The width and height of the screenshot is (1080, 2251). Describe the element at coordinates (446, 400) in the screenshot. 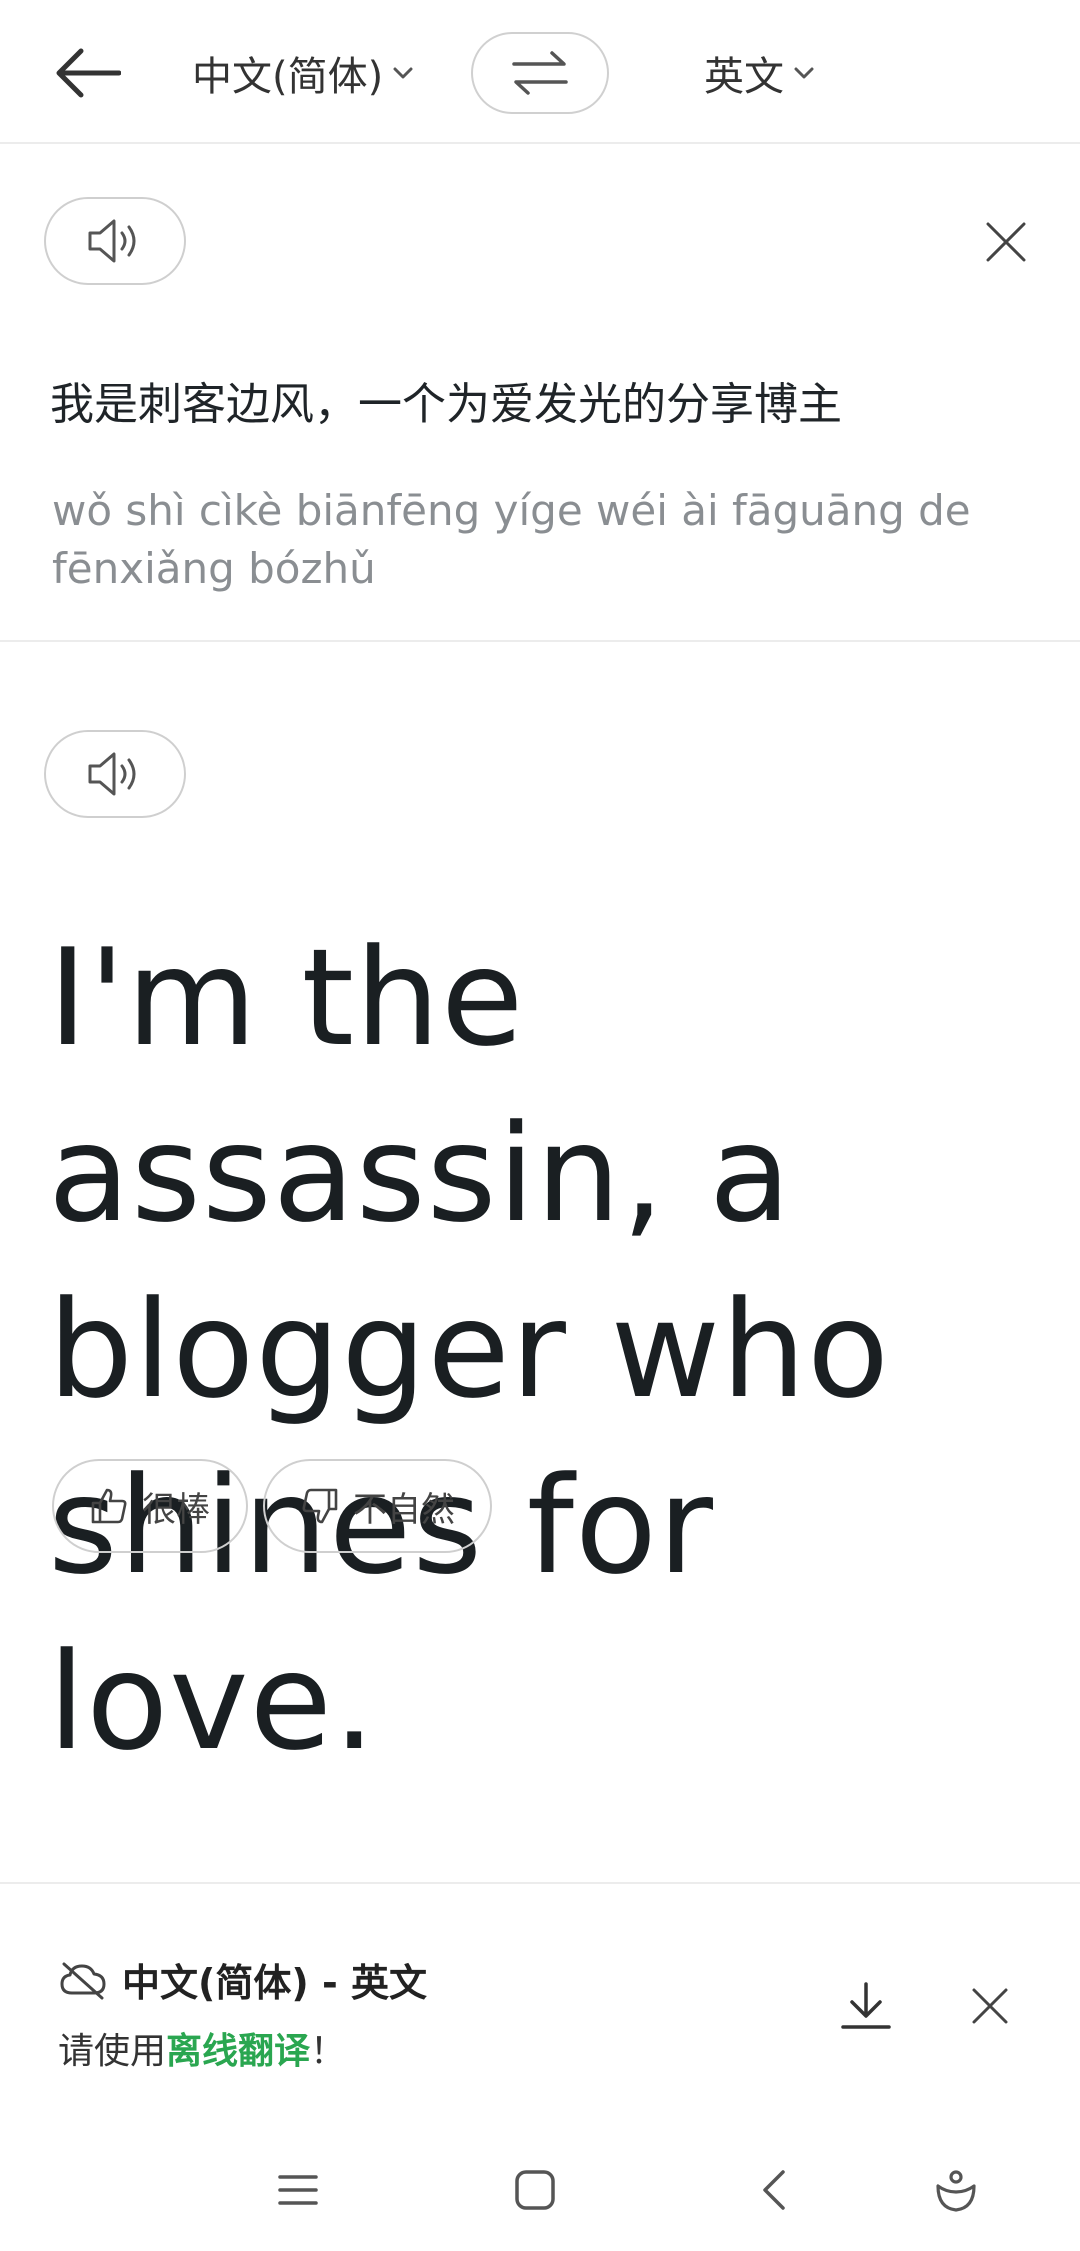

I see `source-text: 我是刺客边风，一个为爱发光的分享博主` at that location.